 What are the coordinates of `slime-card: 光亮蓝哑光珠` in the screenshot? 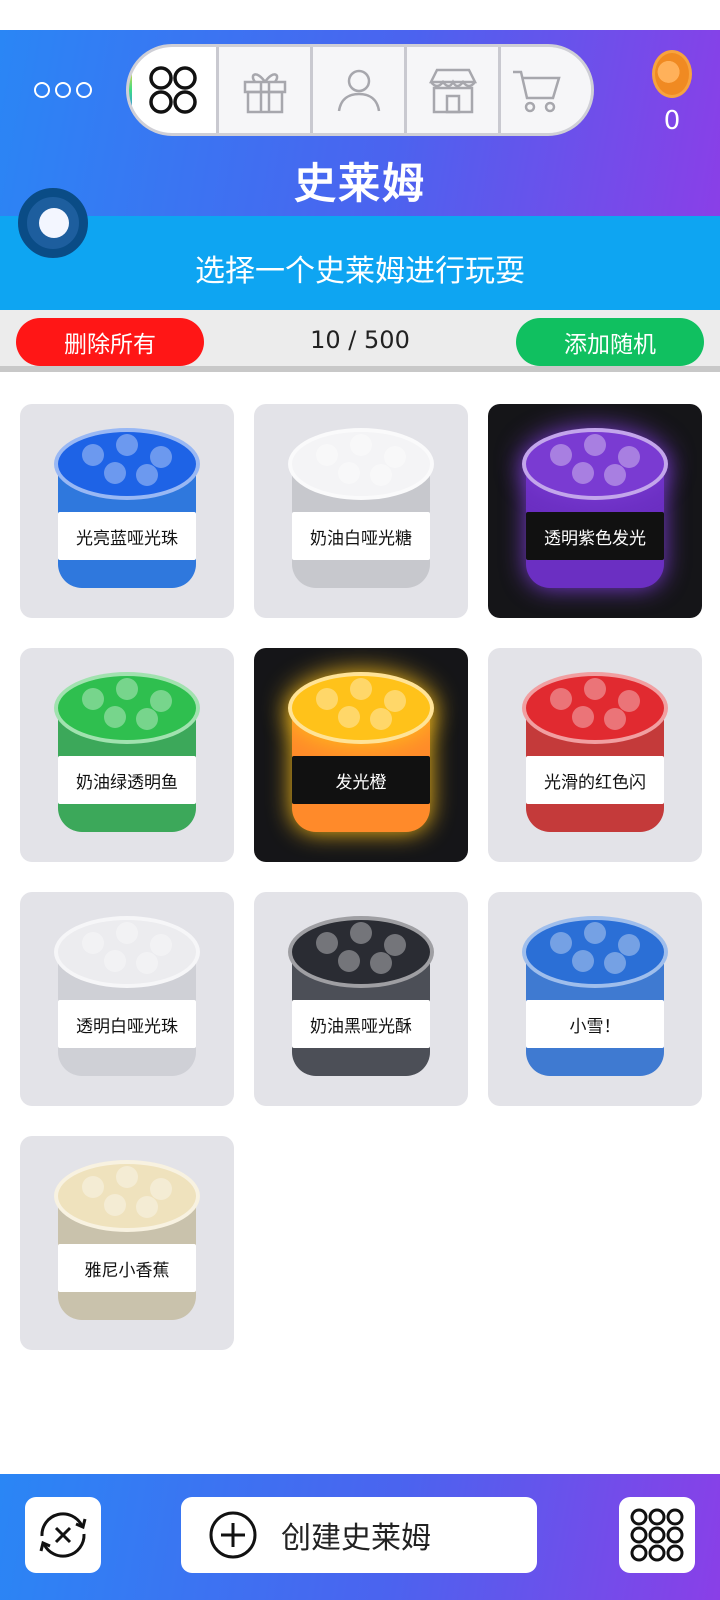 It's located at (127, 511).